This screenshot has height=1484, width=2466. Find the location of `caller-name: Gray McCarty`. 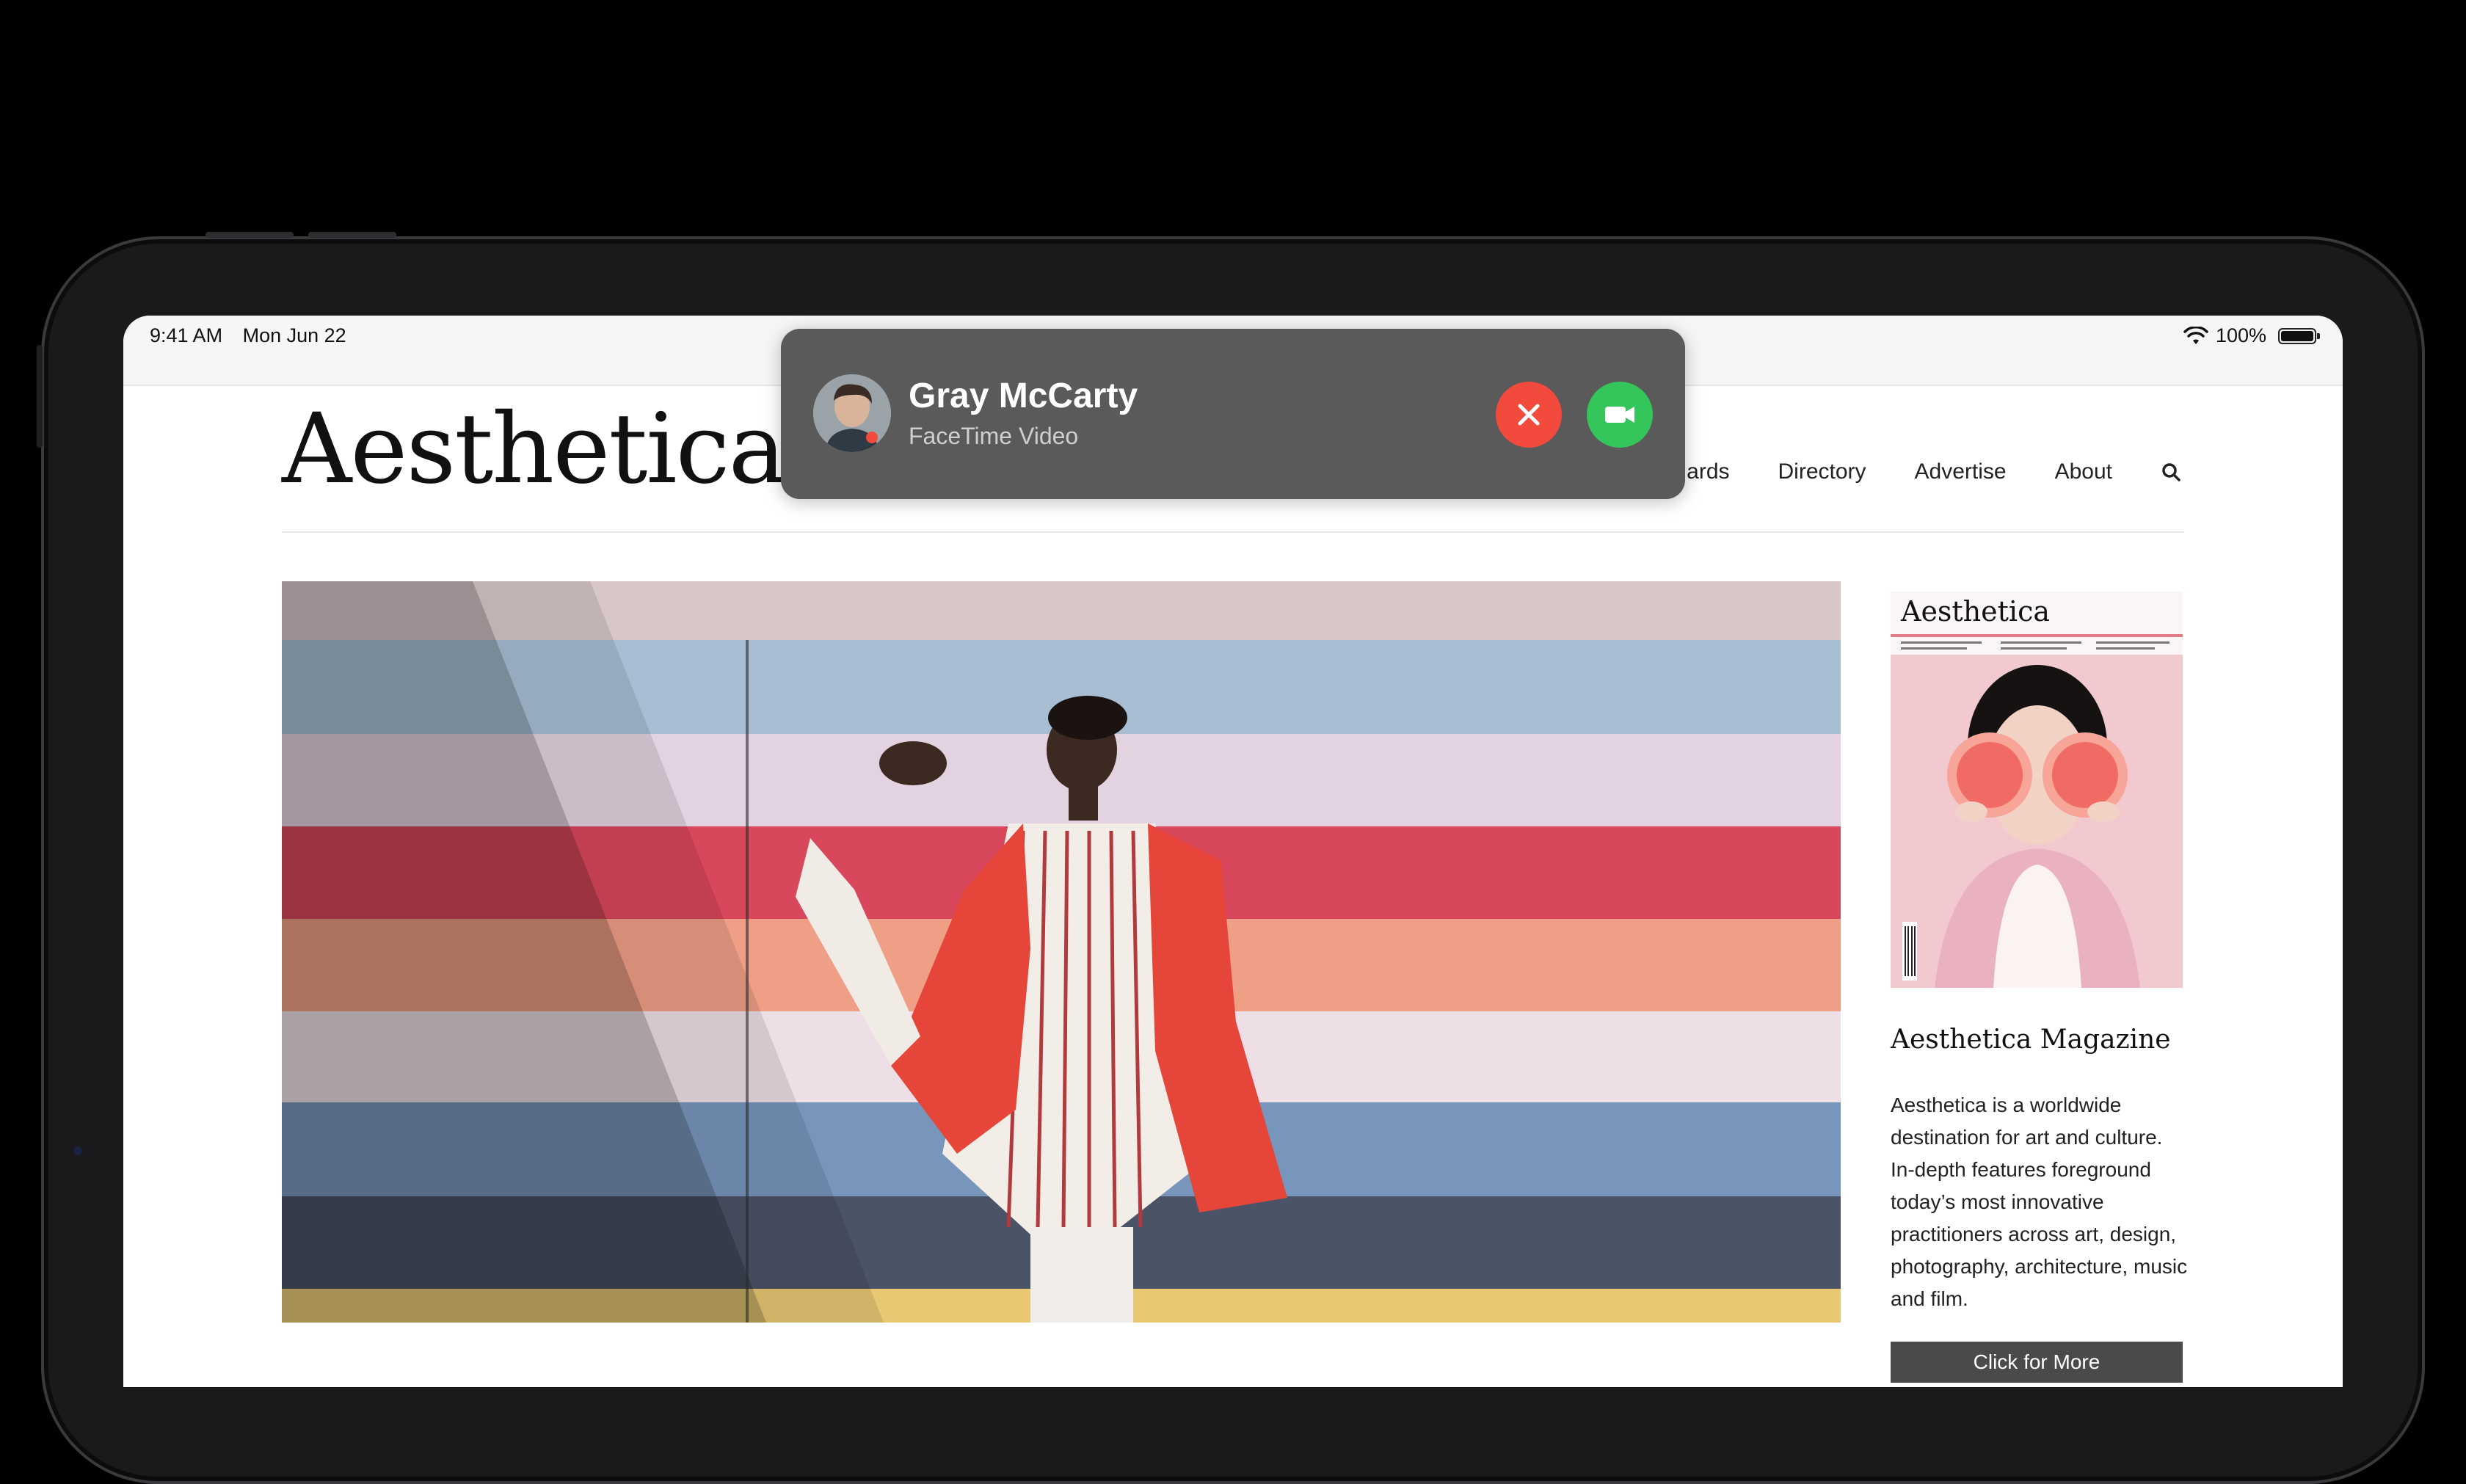

caller-name: Gray McCarty is located at coordinates (1023, 396).